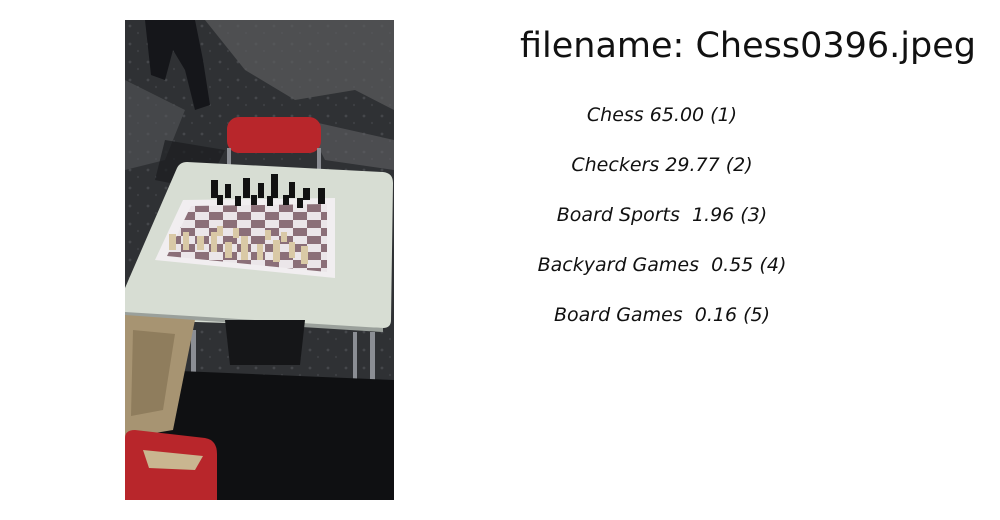 The width and height of the screenshot is (1000, 520). Describe the element at coordinates (662, 115) in the screenshot. I see `prediction-item: Chess 65.00 (1)` at that location.